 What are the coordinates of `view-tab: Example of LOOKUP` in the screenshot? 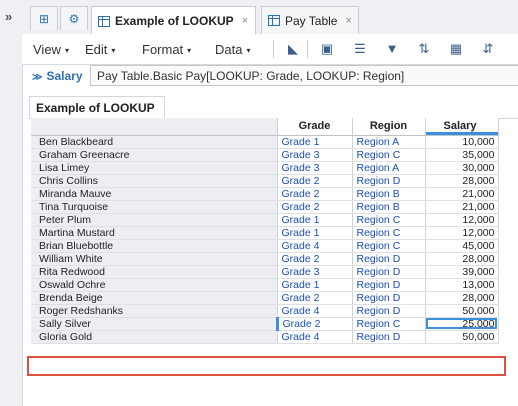 It's located at (97, 107).